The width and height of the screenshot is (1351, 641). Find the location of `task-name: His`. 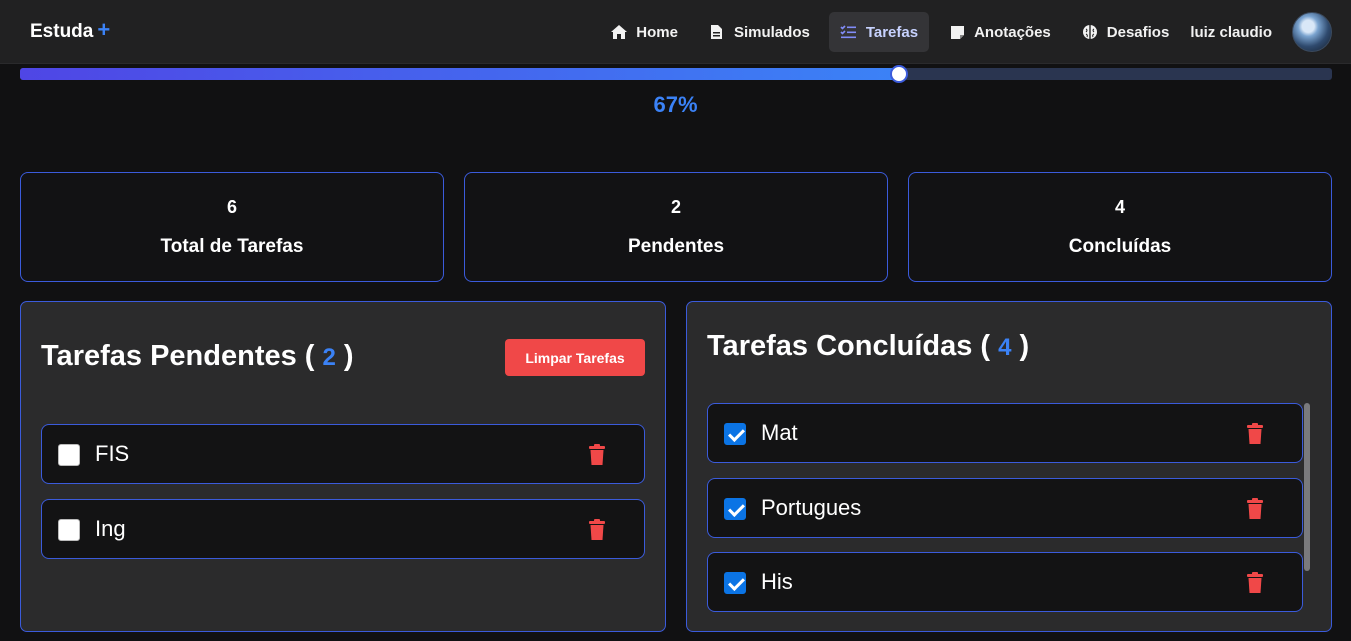

task-name: His is located at coordinates (777, 581).